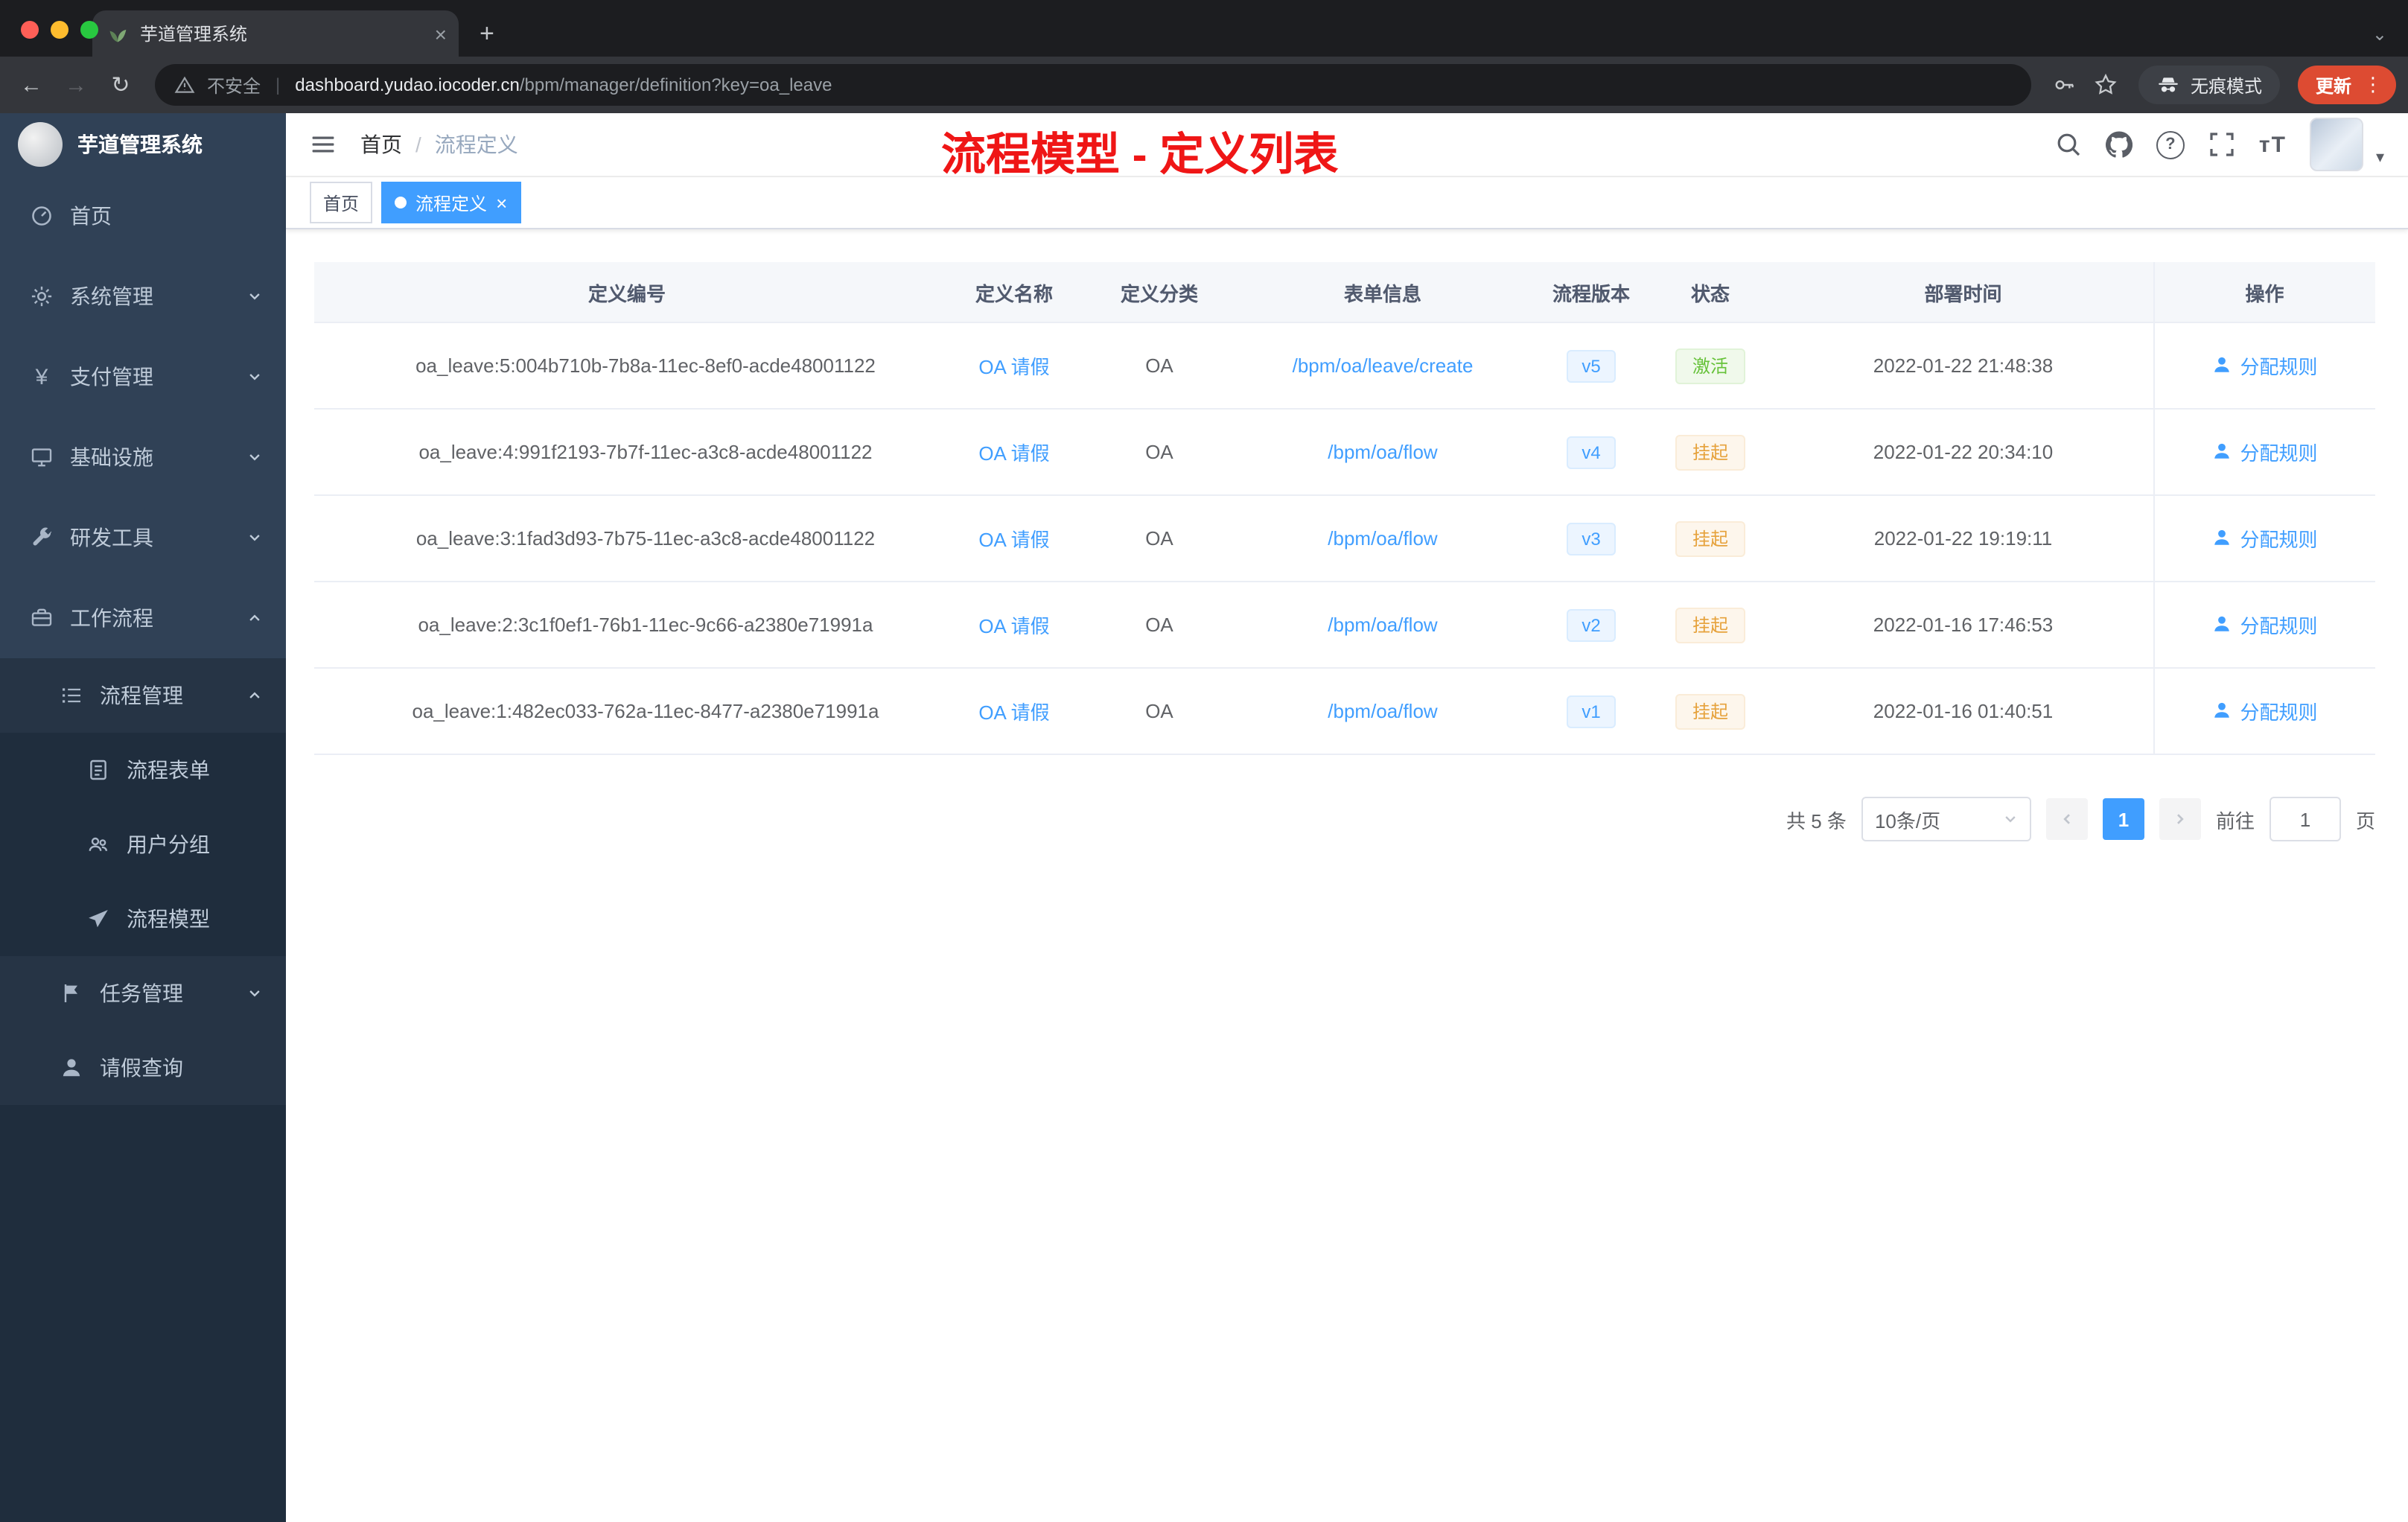 The image size is (2408, 1522). Describe the element at coordinates (2119, 144) in the screenshot. I see `github-icon` at that location.